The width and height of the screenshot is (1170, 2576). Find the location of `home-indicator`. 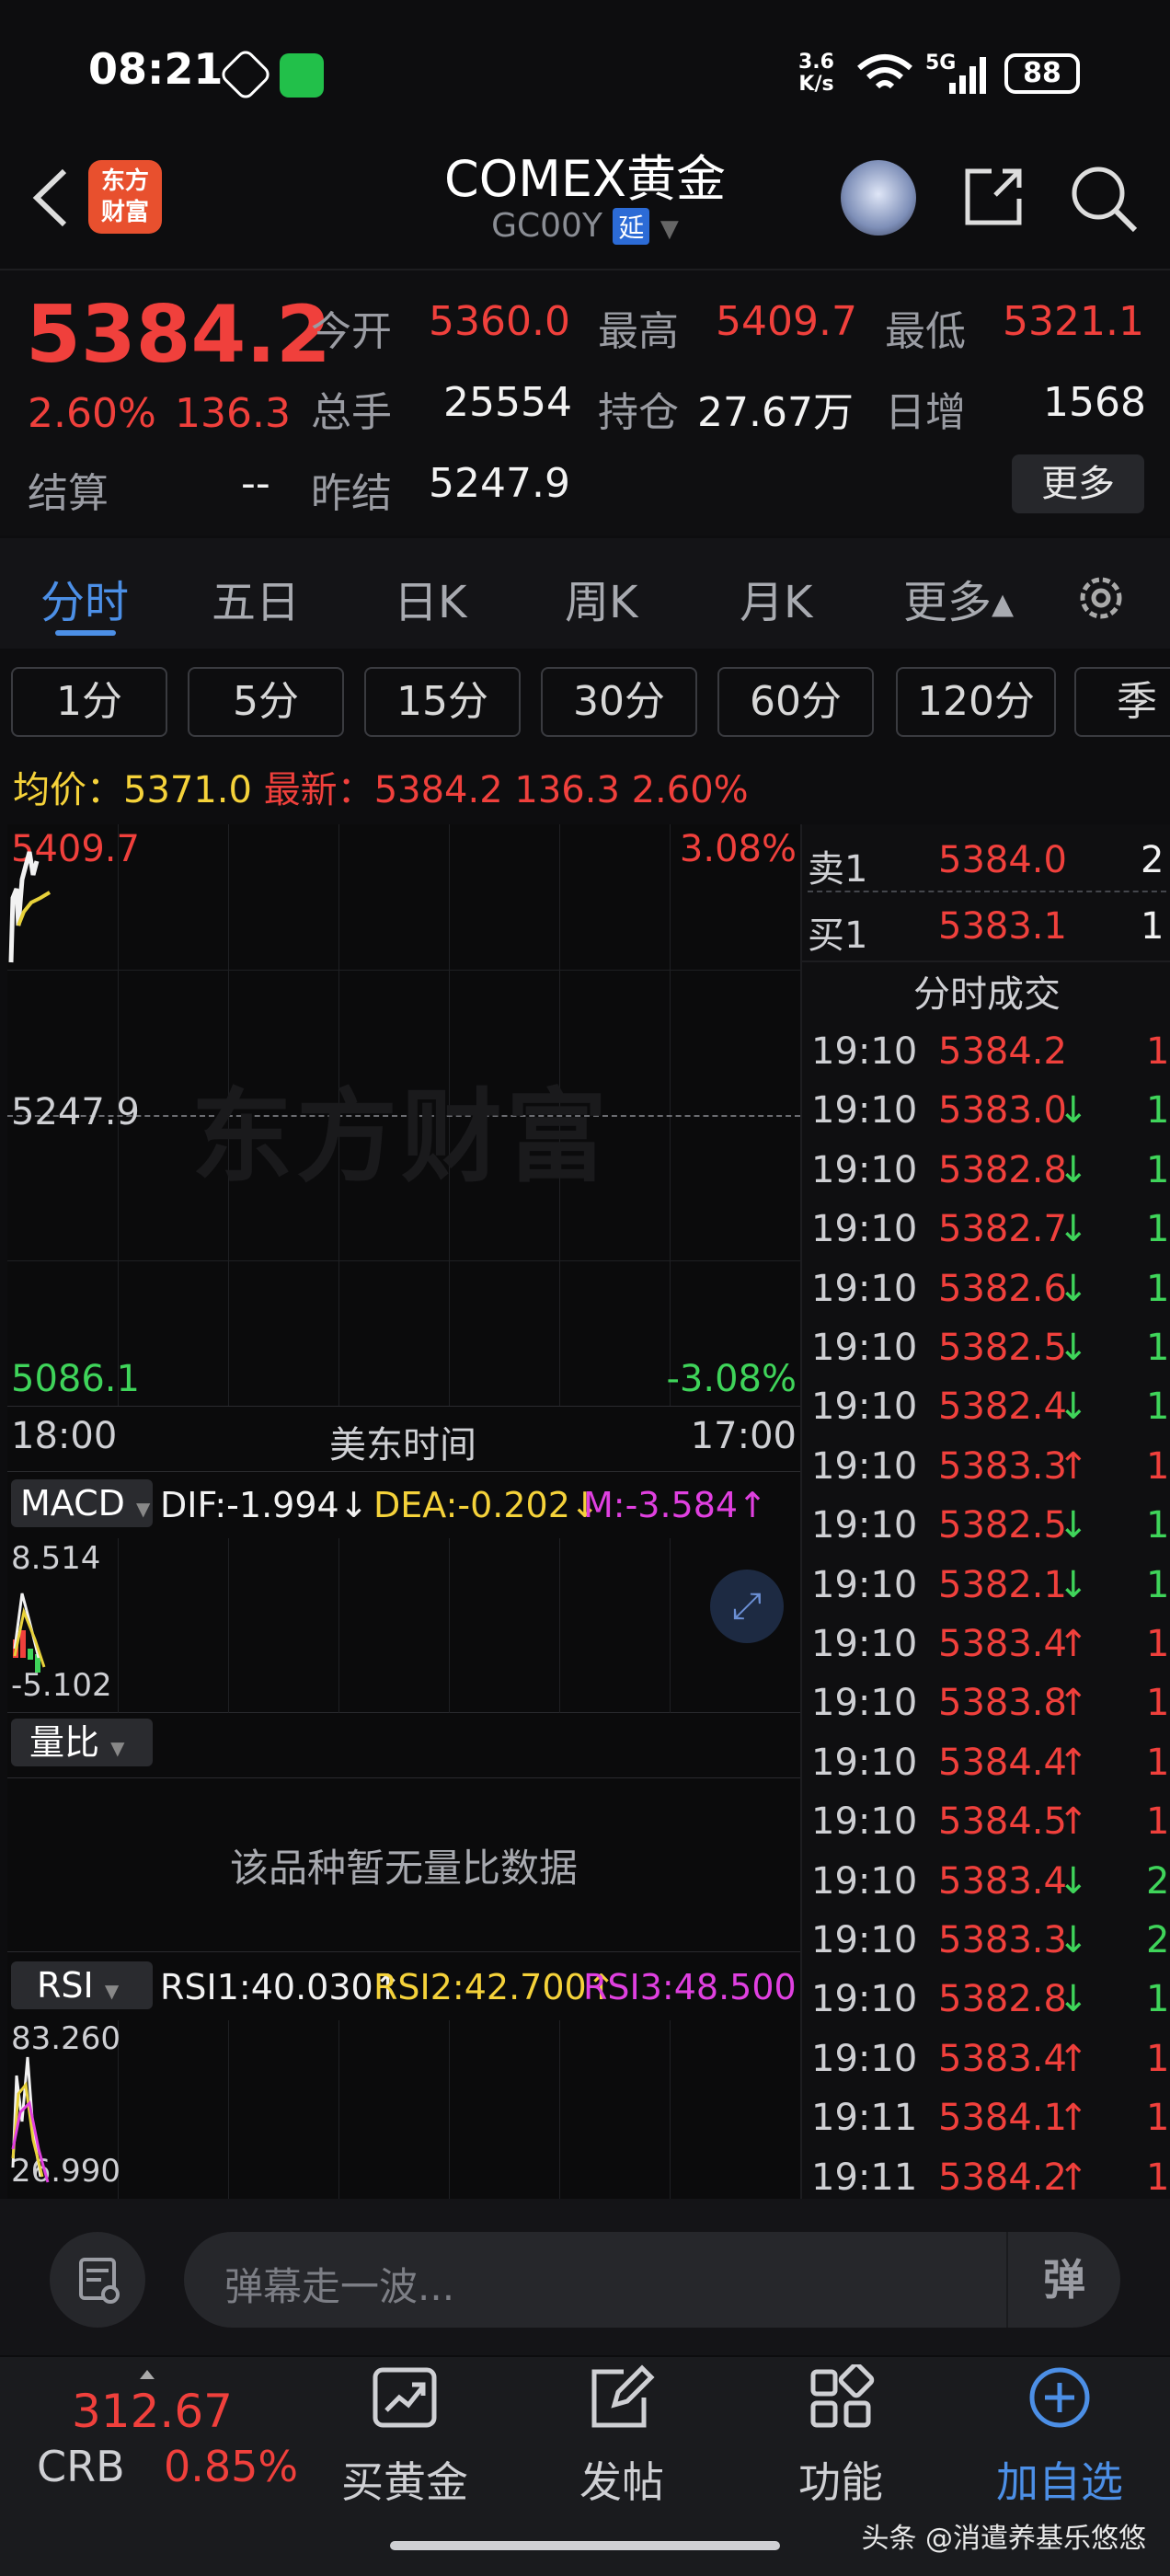

home-indicator is located at coordinates (585, 2545).